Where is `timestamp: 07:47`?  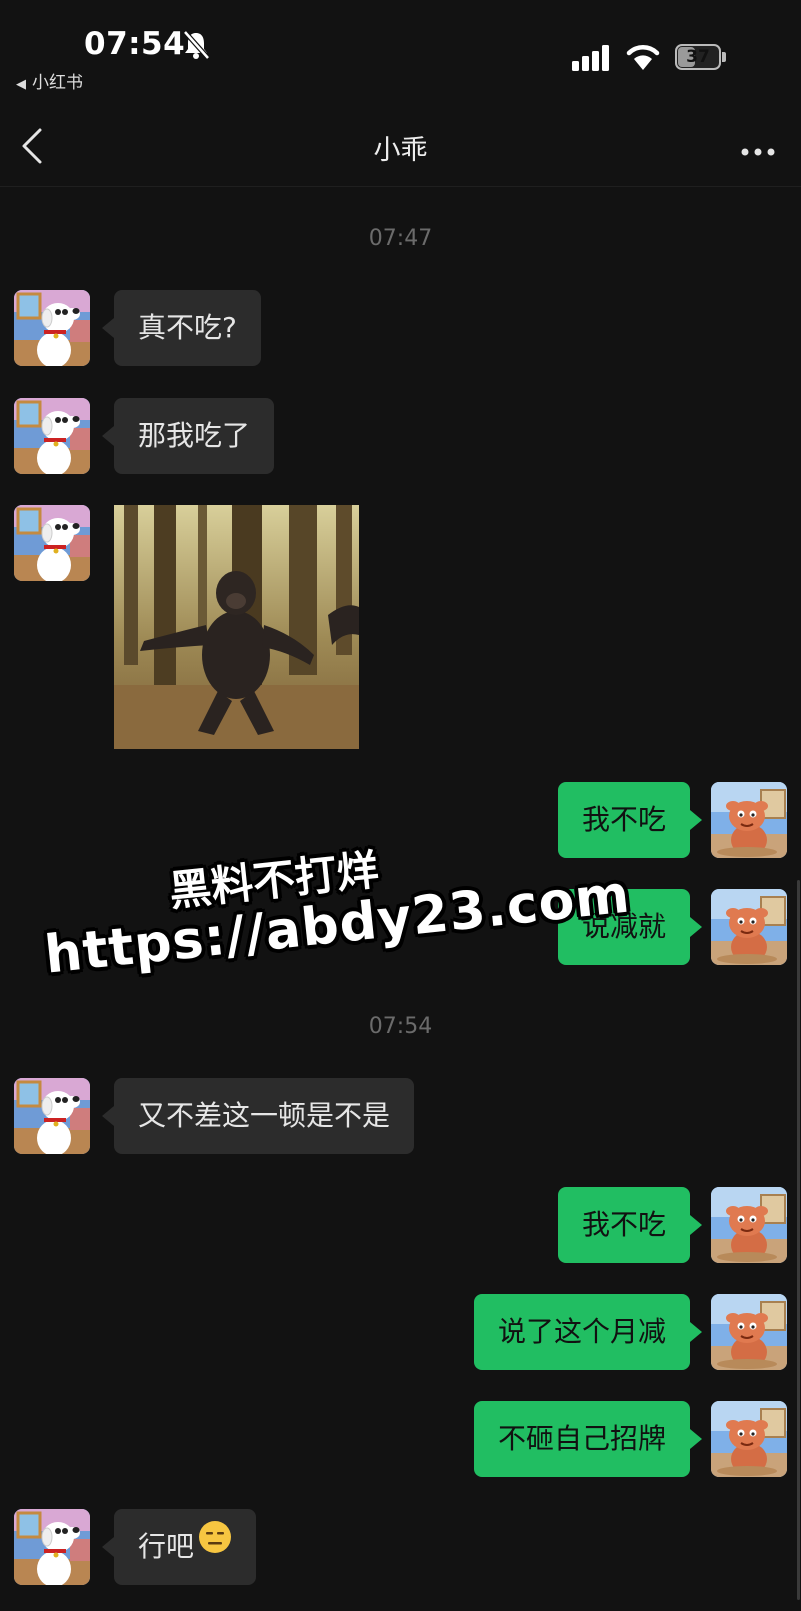 timestamp: 07:47 is located at coordinates (400, 238).